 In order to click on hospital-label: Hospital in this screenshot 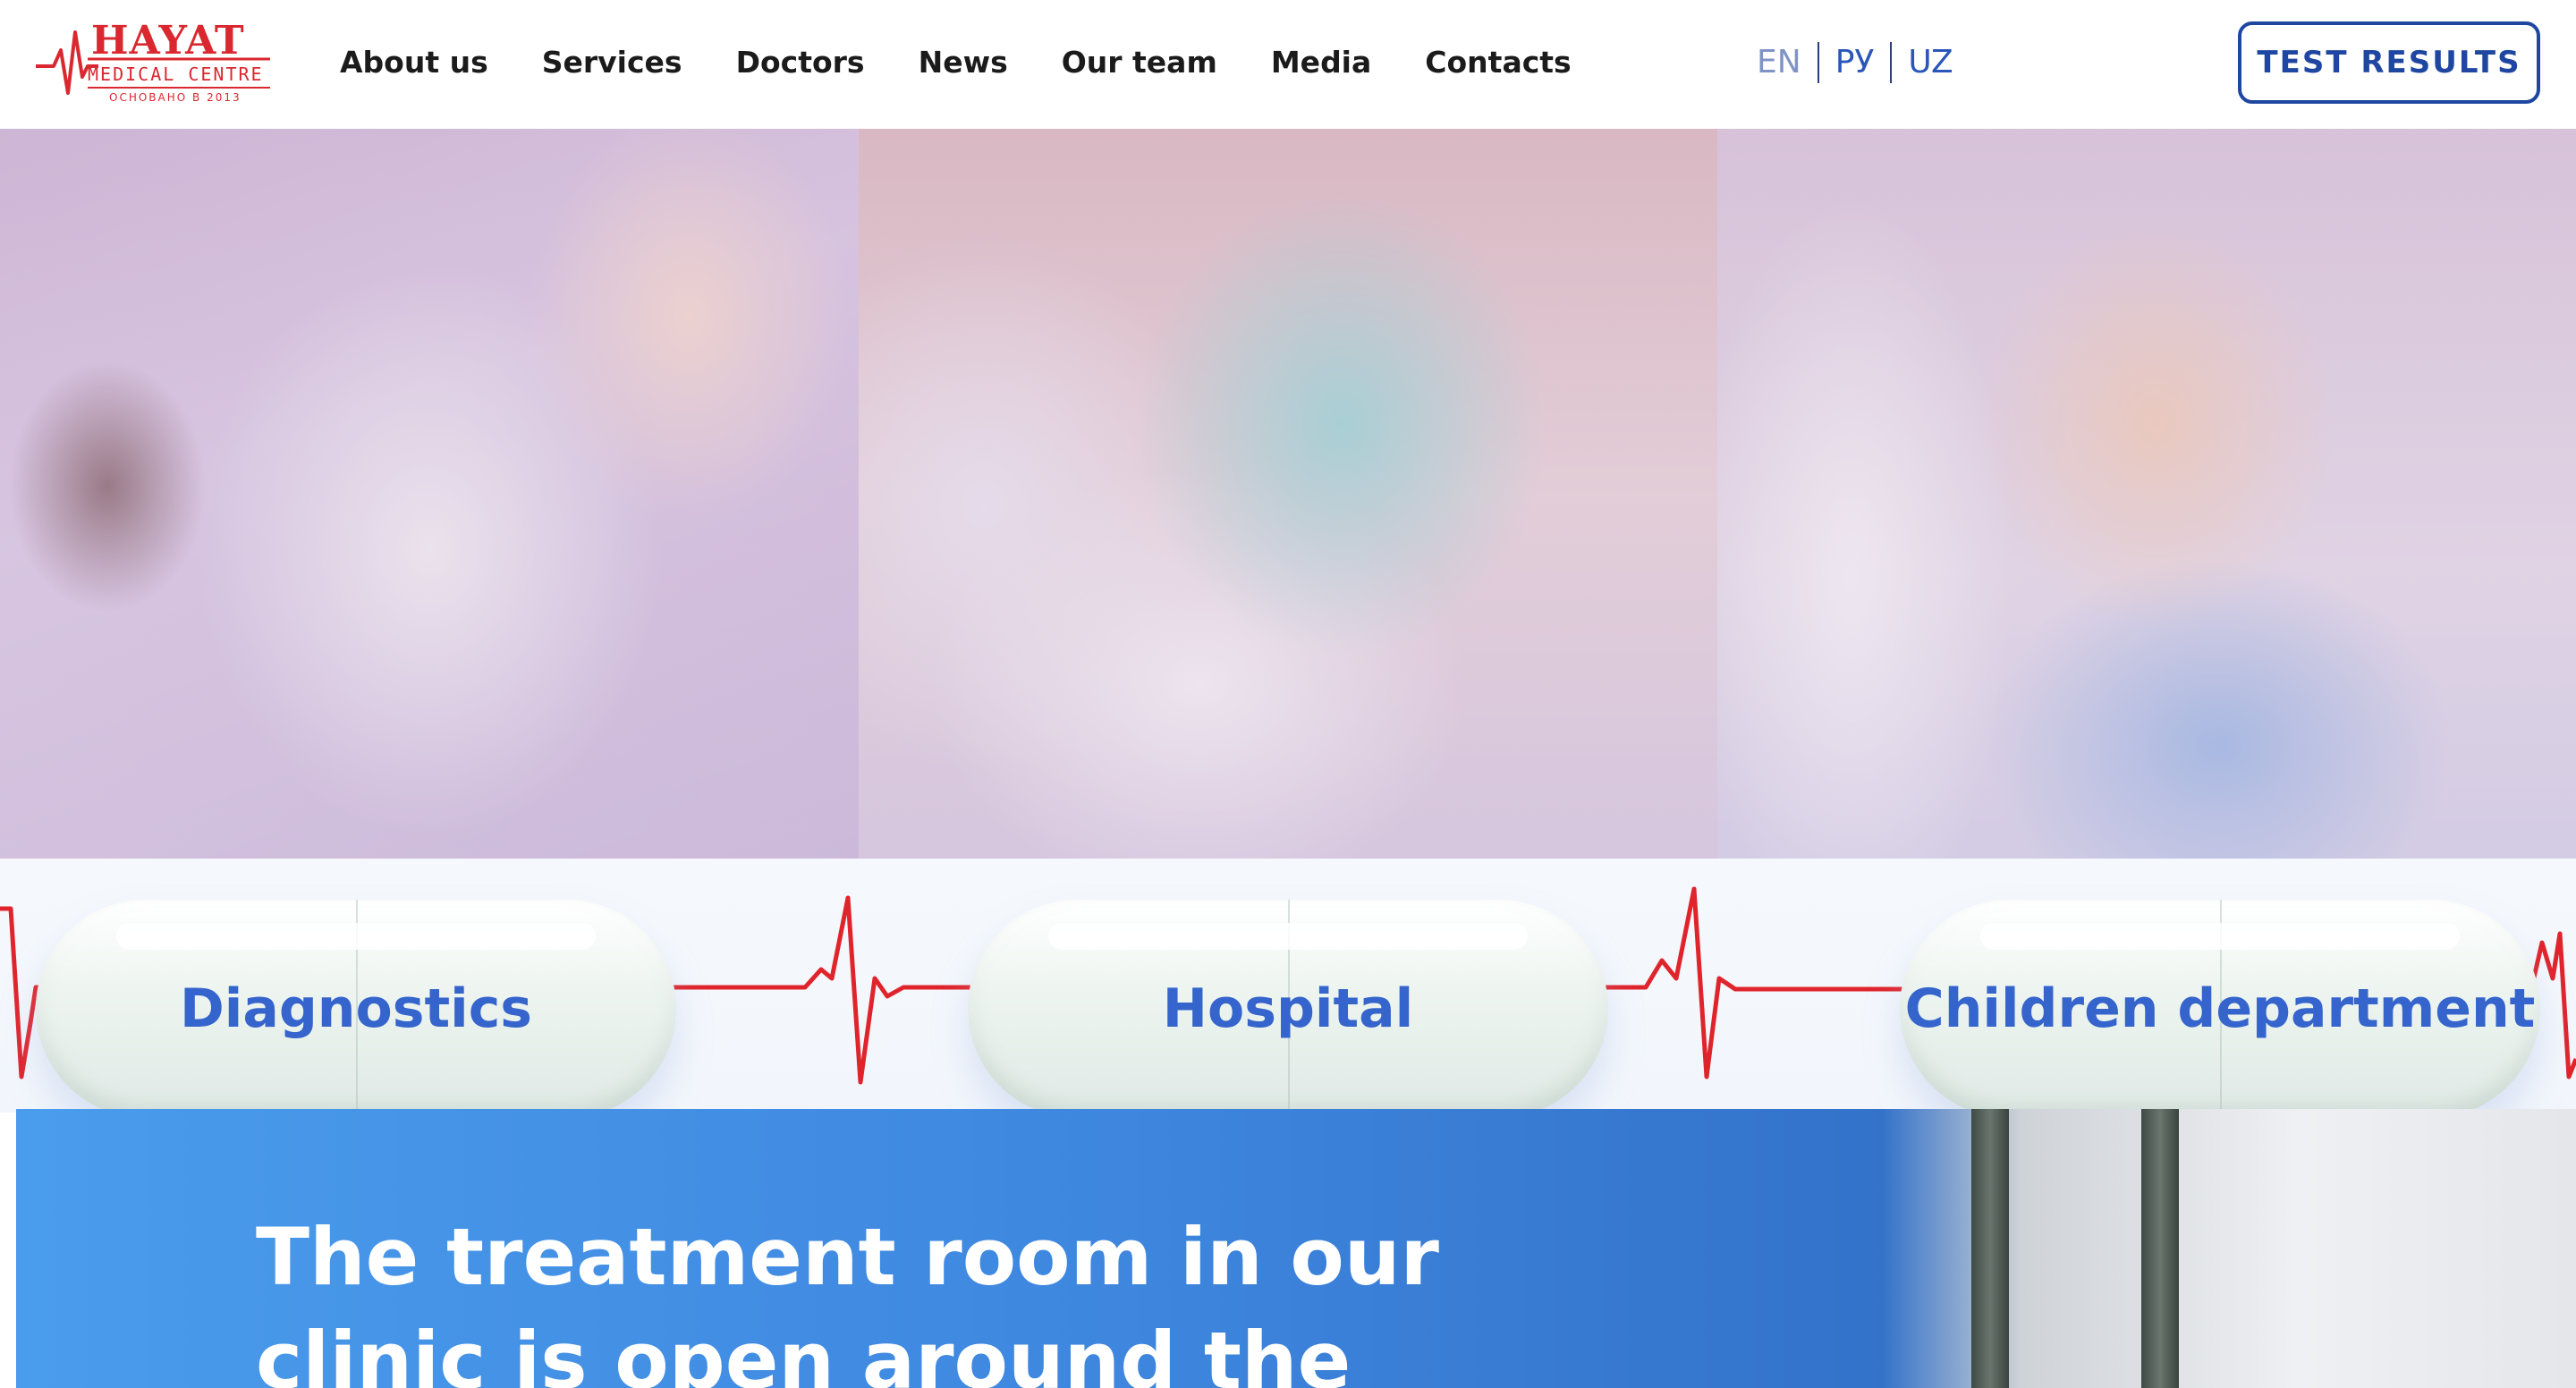, I will do `click(1288, 1009)`.